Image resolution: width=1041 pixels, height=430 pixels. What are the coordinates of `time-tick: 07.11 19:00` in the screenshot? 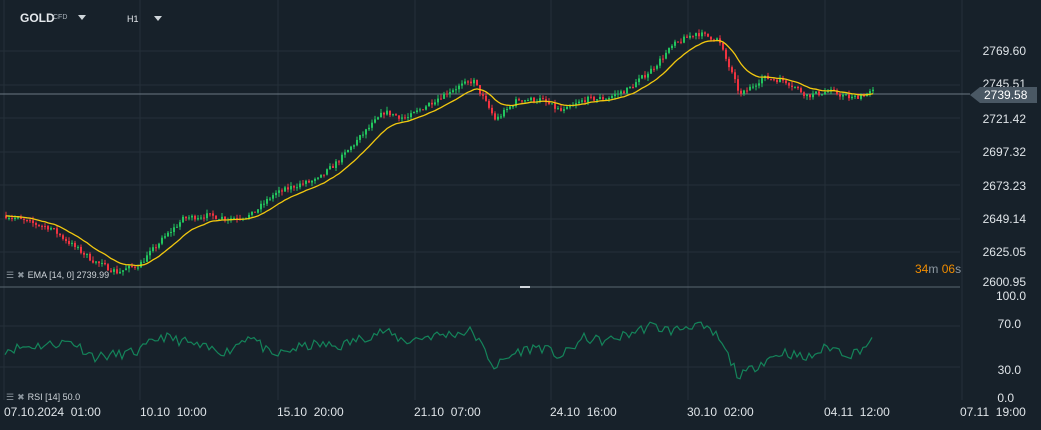 It's located at (993, 412).